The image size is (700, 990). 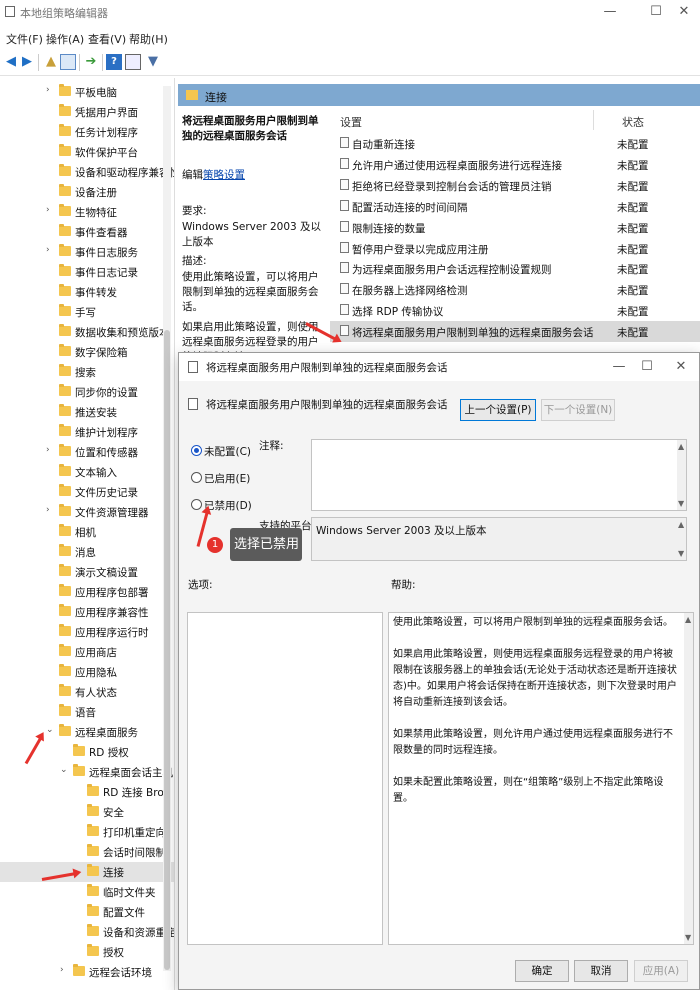 I want to click on tree-item: 会话时间限制, so click(x=87, y=852).